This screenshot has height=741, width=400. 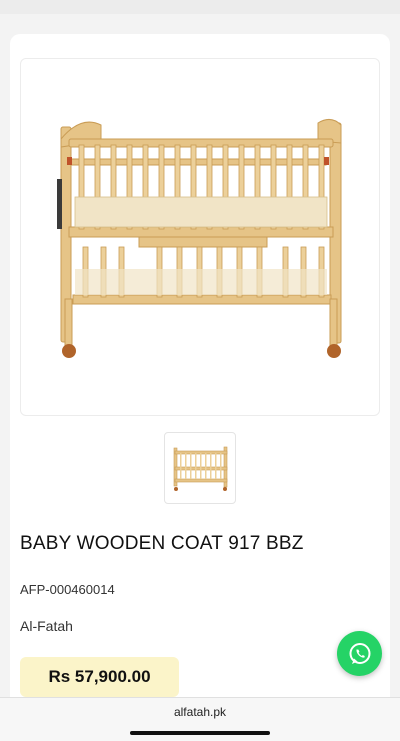 What do you see at coordinates (162, 543) in the screenshot?
I see `product-title: BABY WOODEN COAT 917 BBZ` at bounding box center [162, 543].